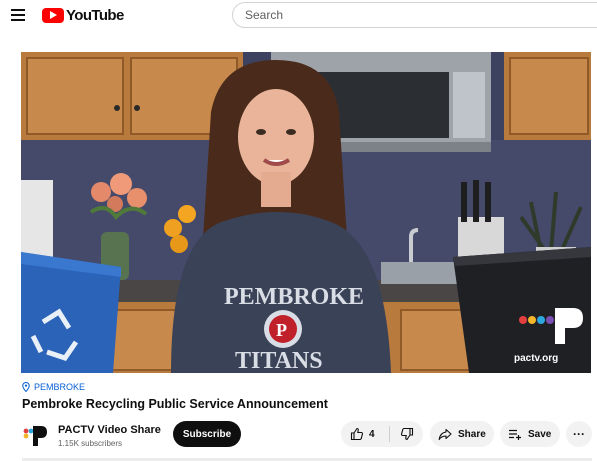 This screenshot has width=597, height=461. What do you see at coordinates (207, 434) in the screenshot?
I see `subscribe-button: Subscribe` at bounding box center [207, 434].